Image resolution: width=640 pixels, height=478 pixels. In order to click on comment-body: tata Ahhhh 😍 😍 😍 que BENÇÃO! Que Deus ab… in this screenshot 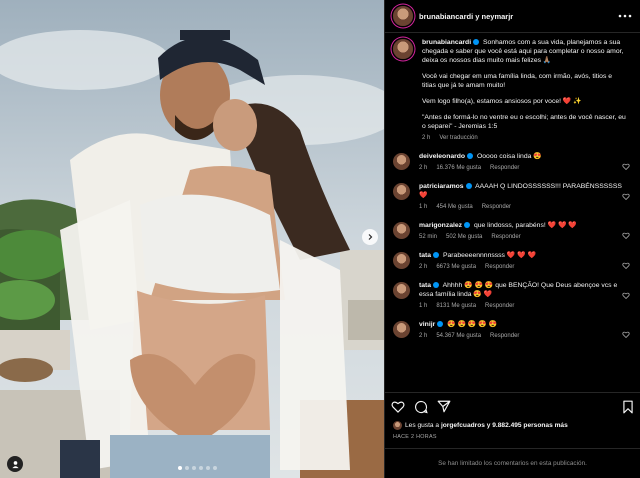, I will do `click(521, 296)`.